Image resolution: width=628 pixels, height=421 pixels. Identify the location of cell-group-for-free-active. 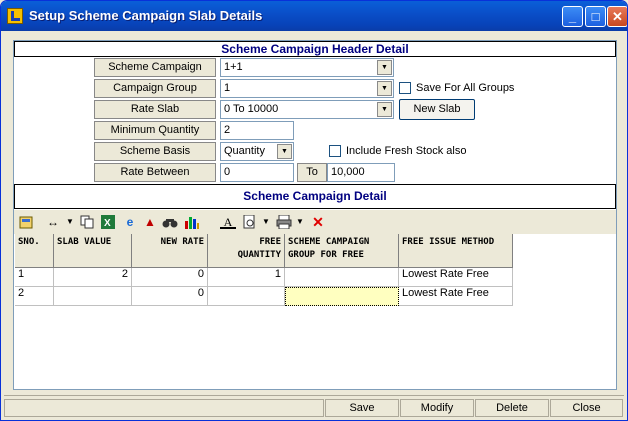
(342, 296).